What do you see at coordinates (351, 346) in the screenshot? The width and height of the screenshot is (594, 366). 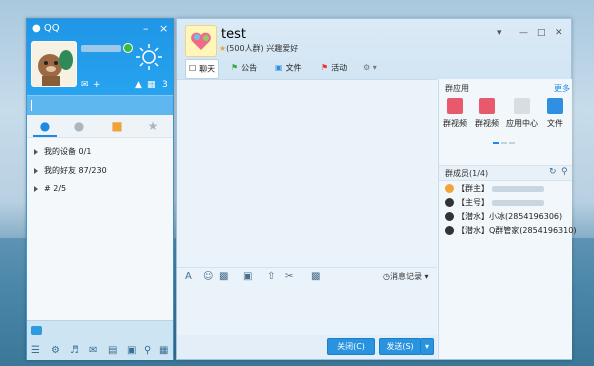 I see `close-chat-button: 关闭(C)` at bounding box center [351, 346].